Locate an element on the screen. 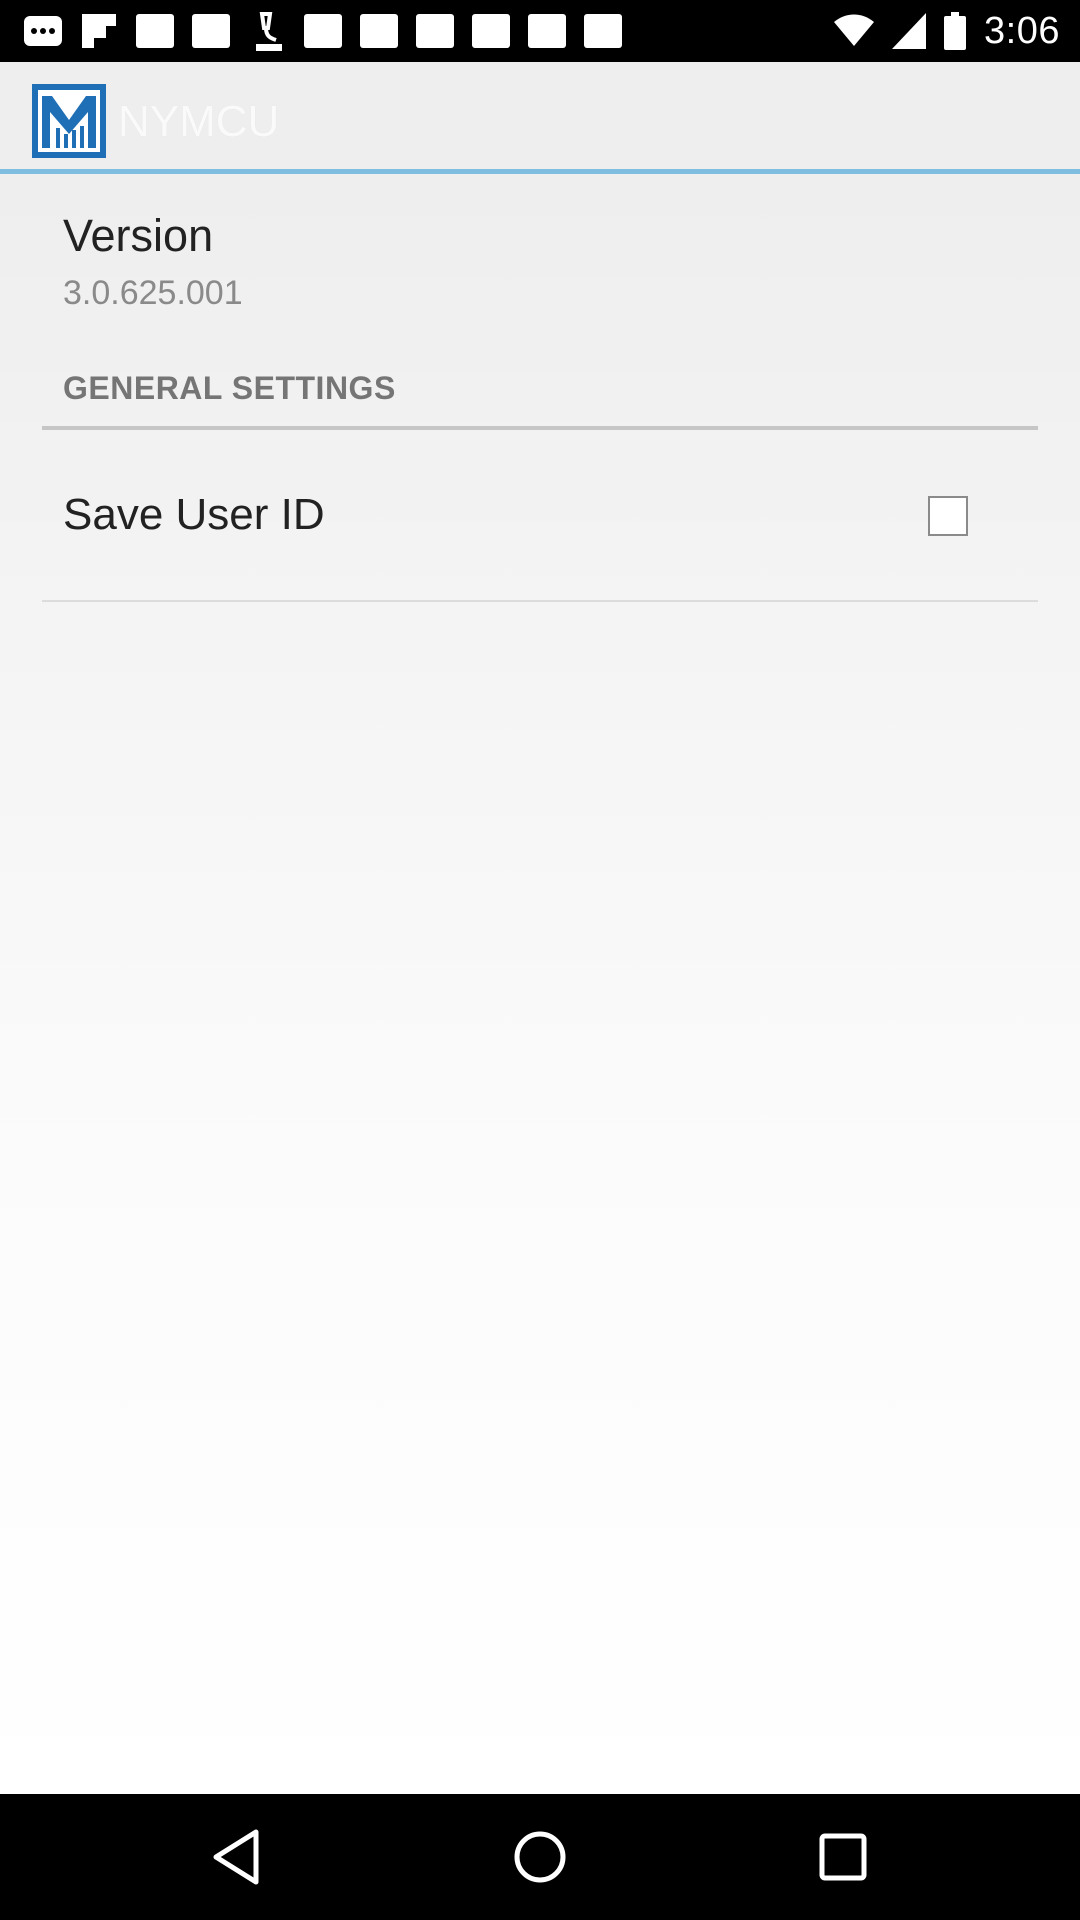  save-user-id-label: Save User ID is located at coordinates (194, 514).